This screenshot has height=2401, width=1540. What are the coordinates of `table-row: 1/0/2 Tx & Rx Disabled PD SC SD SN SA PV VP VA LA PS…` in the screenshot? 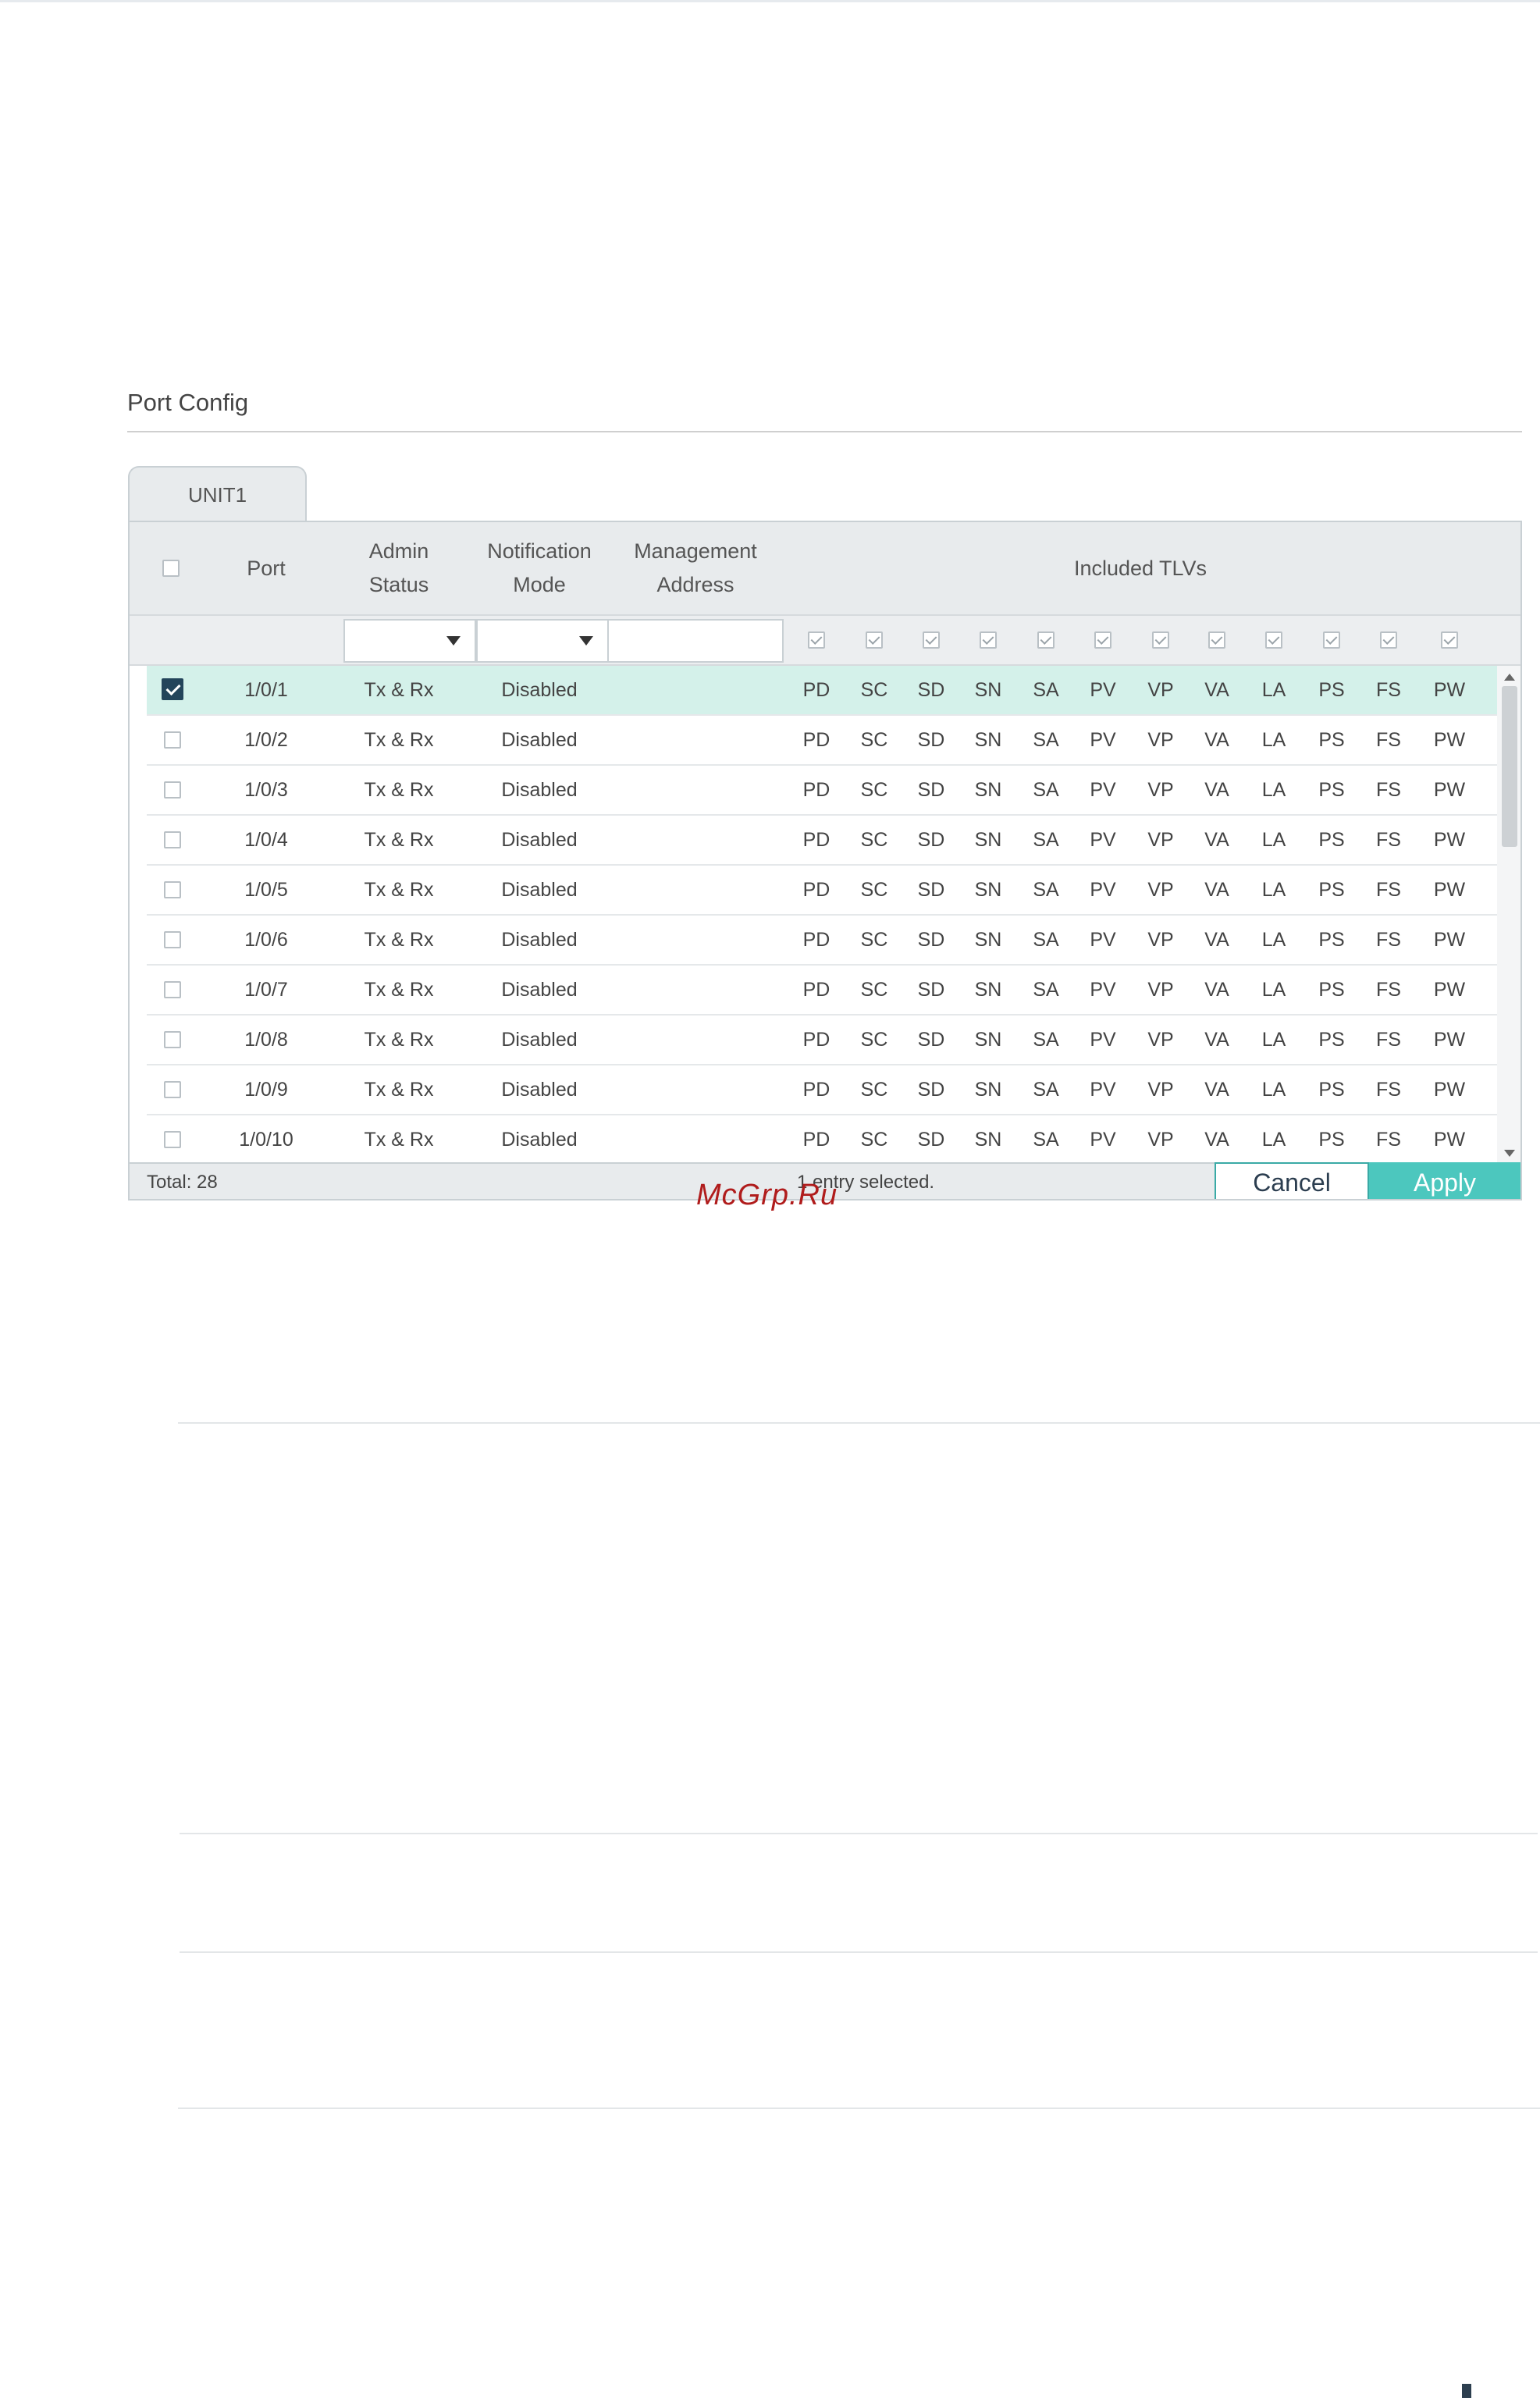 It's located at (822, 741).